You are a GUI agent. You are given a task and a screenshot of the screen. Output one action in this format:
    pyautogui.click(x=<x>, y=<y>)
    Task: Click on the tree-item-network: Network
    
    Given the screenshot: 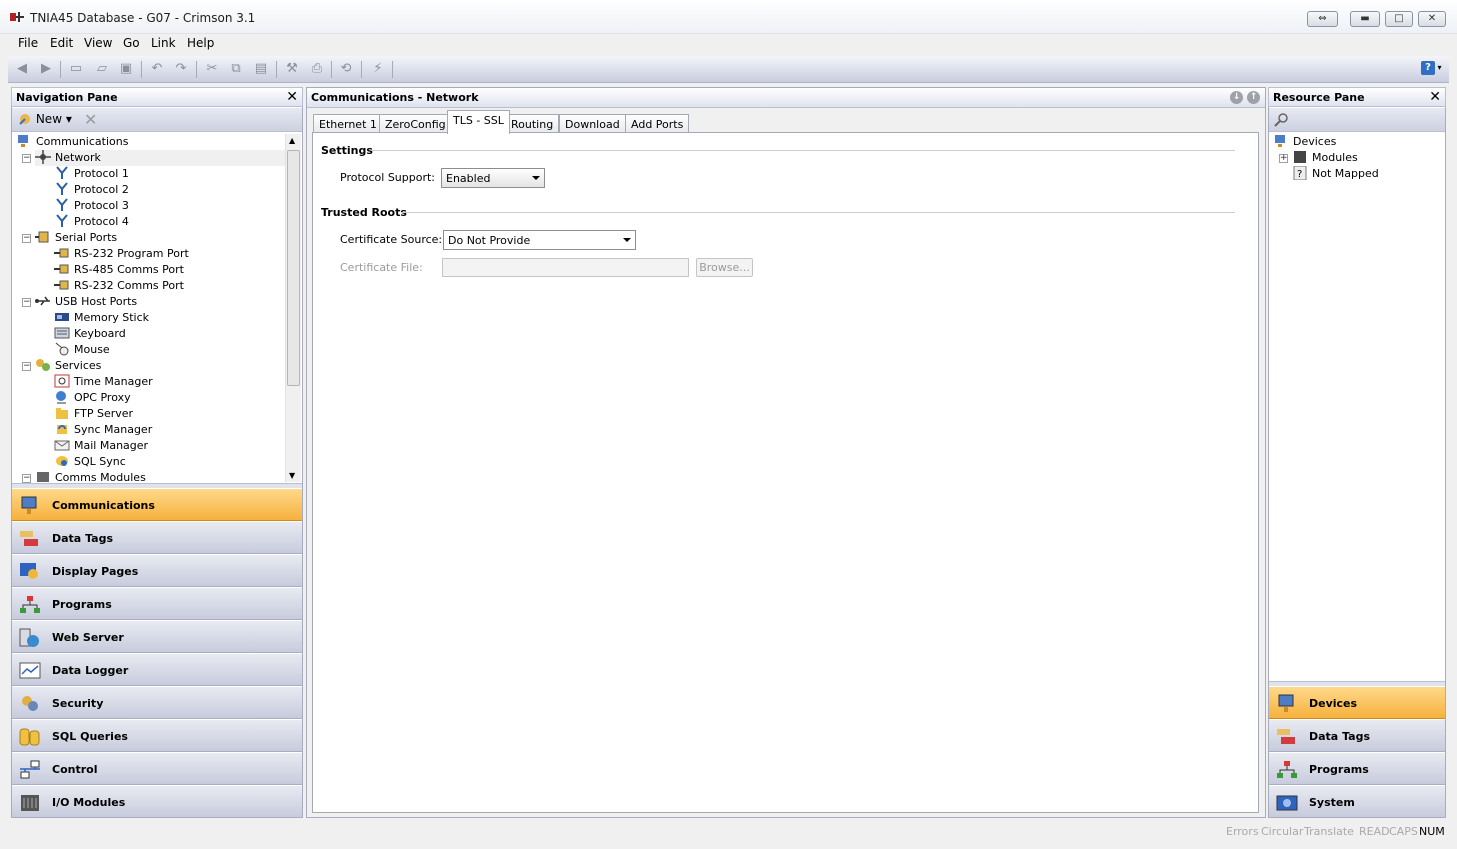 What is the action you would take?
    pyautogui.click(x=160, y=158)
    